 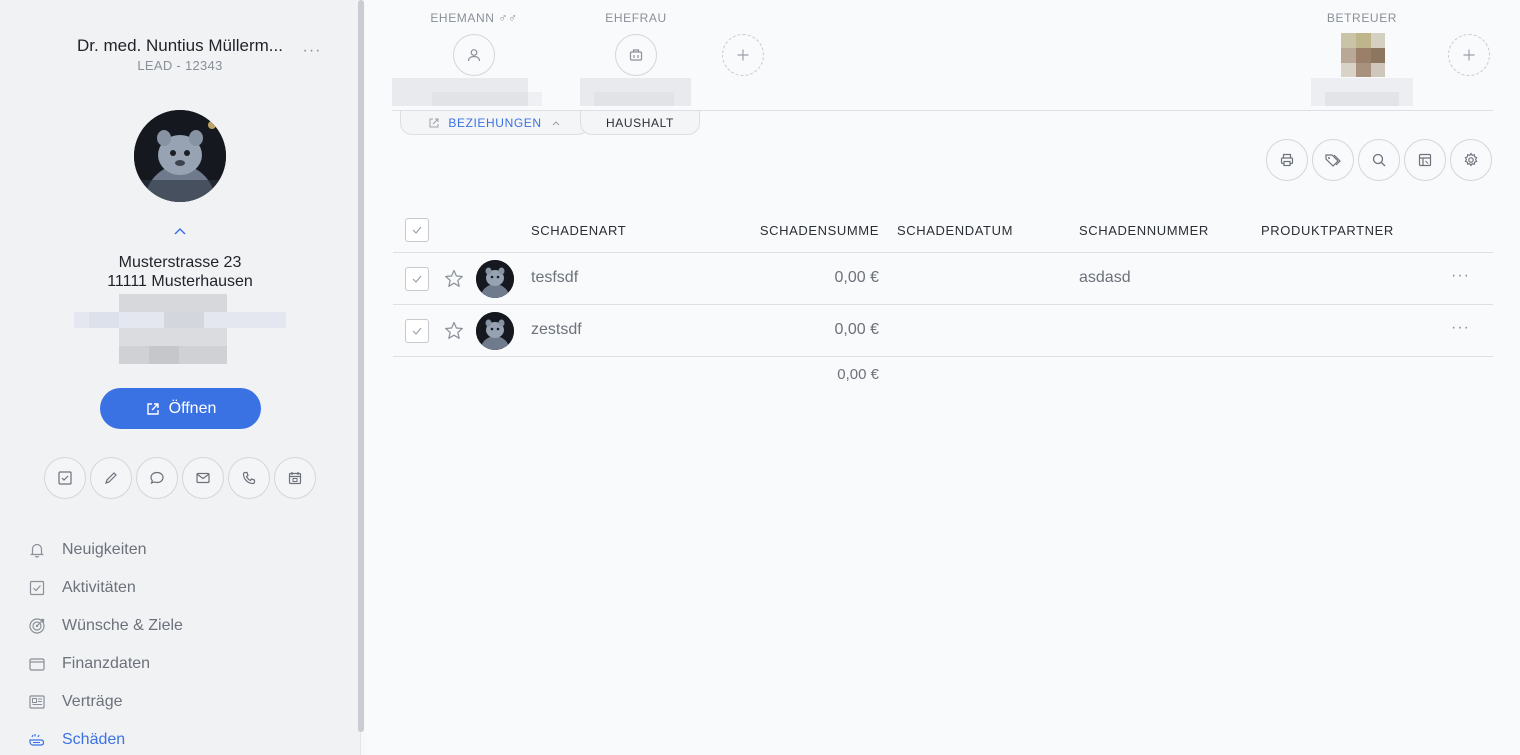 What do you see at coordinates (37, 740) in the screenshot?
I see `damage-icon` at bounding box center [37, 740].